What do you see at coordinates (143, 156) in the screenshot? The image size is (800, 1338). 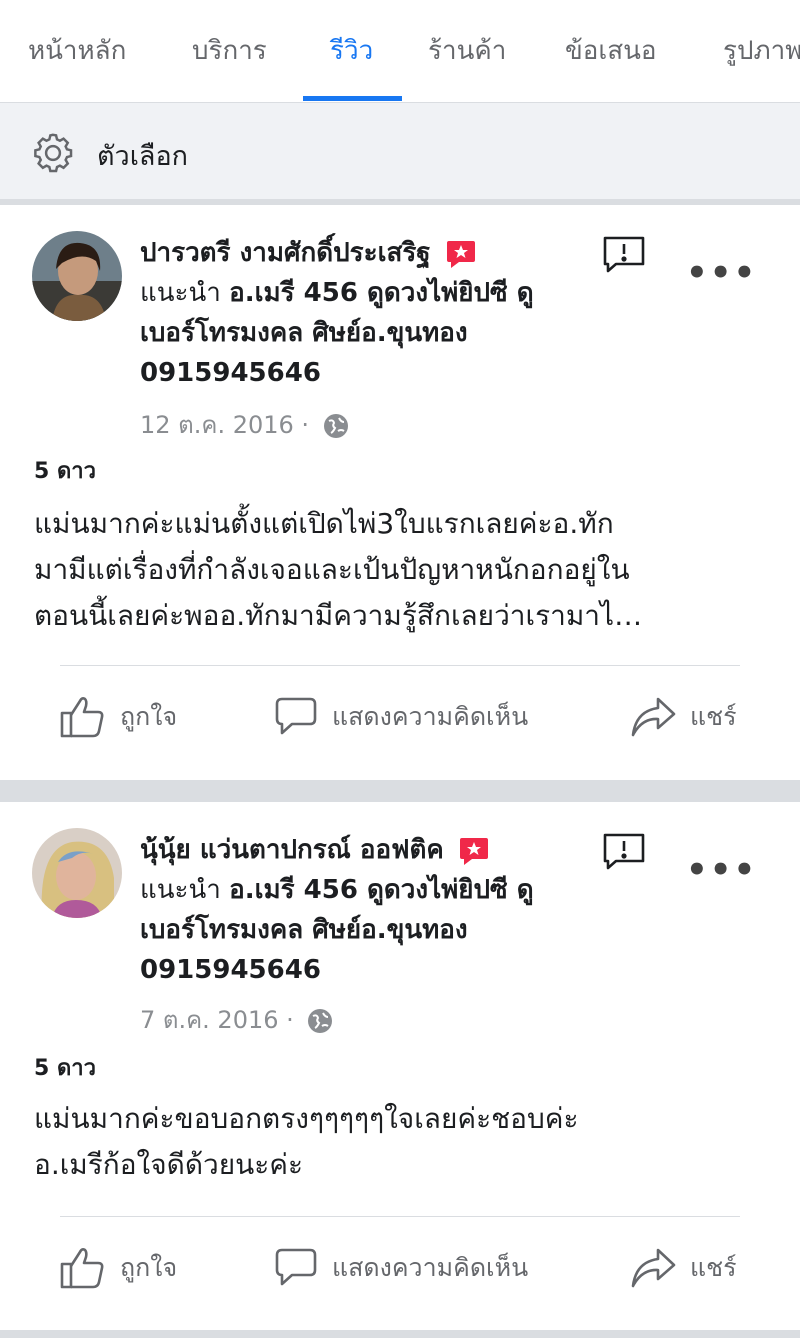 I see `options-label: ตัวเลือก` at bounding box center [143, 156].